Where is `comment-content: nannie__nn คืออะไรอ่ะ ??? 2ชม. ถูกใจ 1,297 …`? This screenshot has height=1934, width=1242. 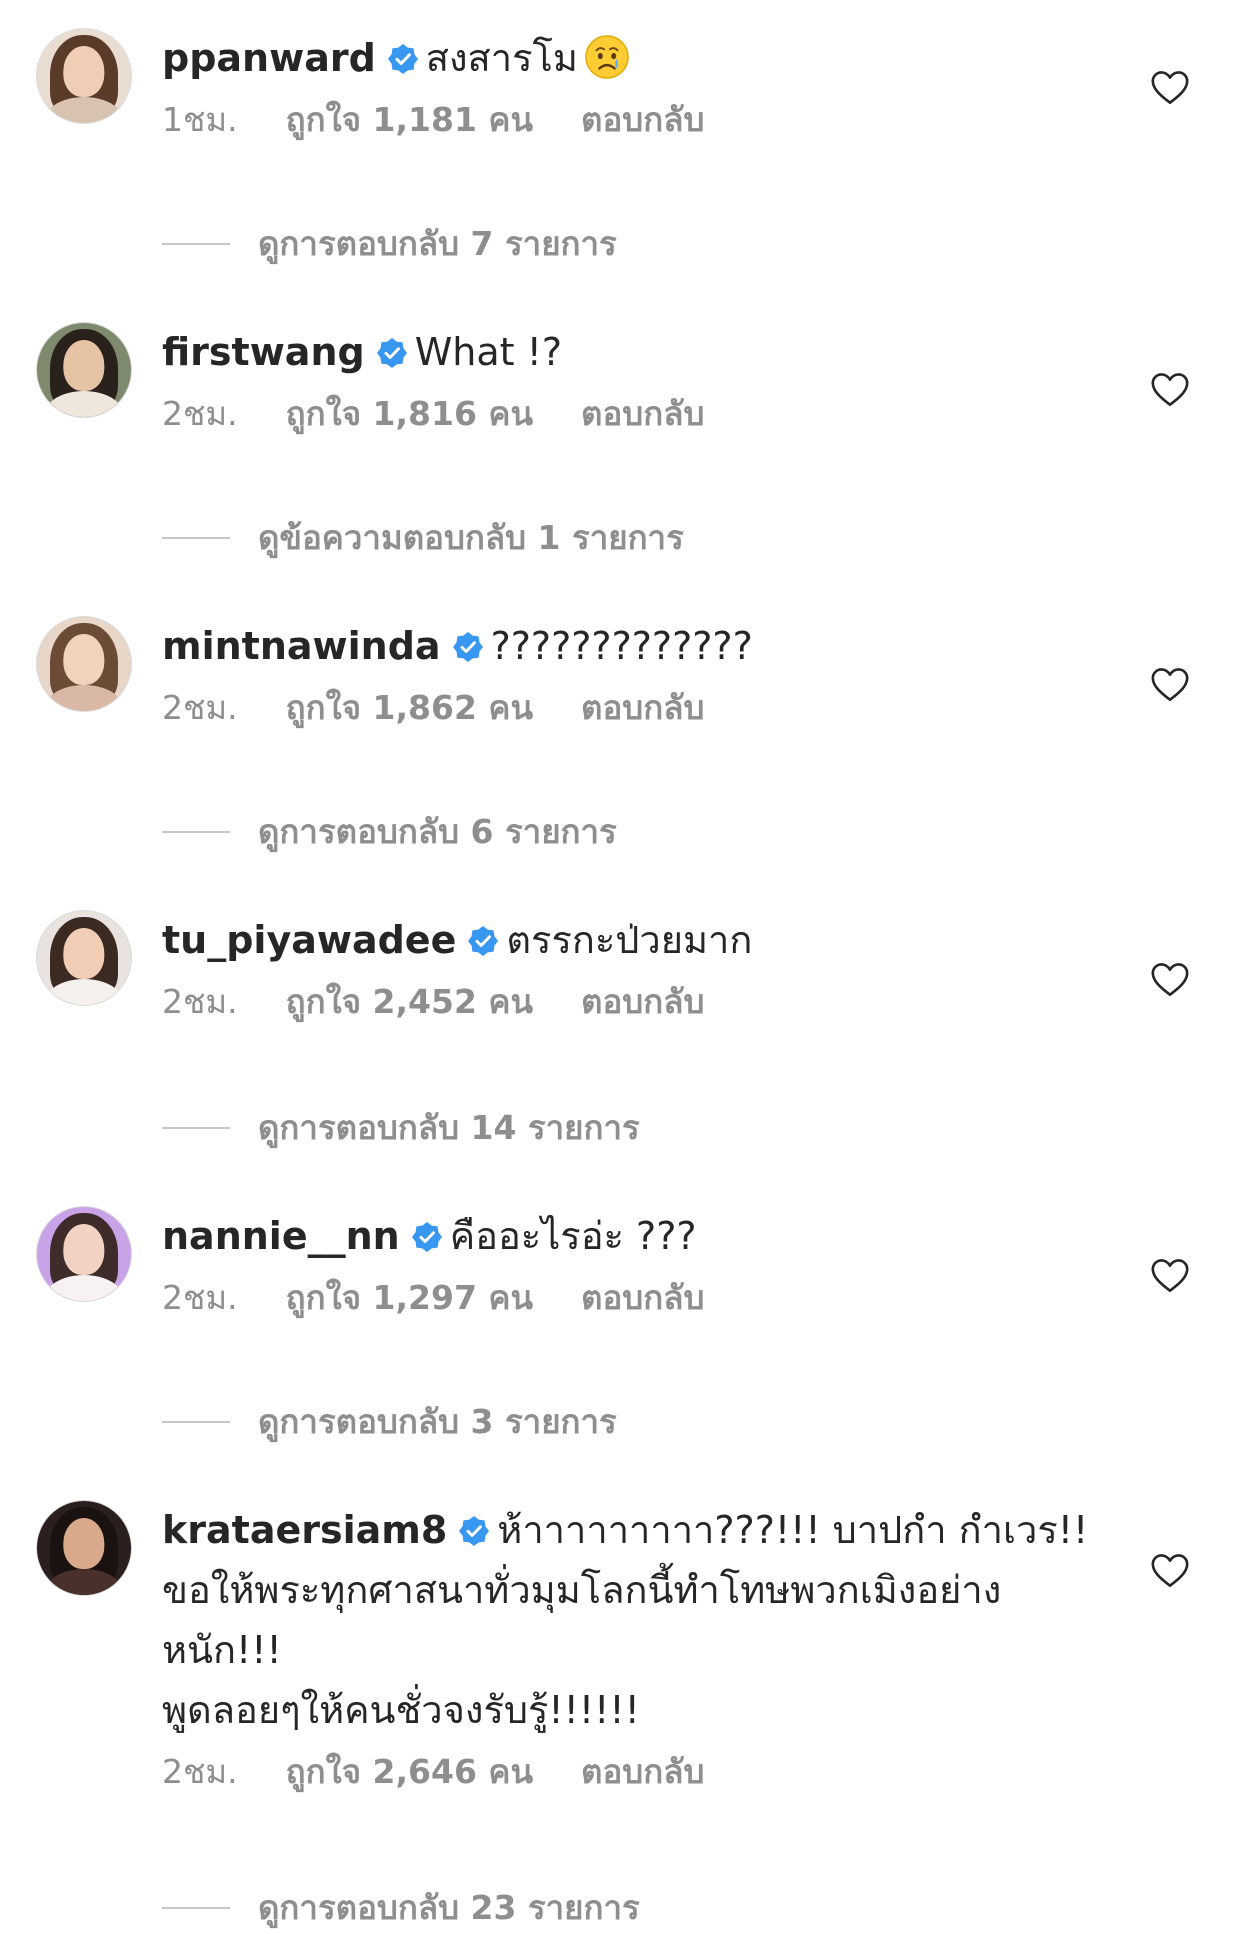 comment-content: nannie__nn คืออะไรอ่ะ ??? 2ชม. ถูกใจ 1,297 … is located at coordinates (632, 1265).